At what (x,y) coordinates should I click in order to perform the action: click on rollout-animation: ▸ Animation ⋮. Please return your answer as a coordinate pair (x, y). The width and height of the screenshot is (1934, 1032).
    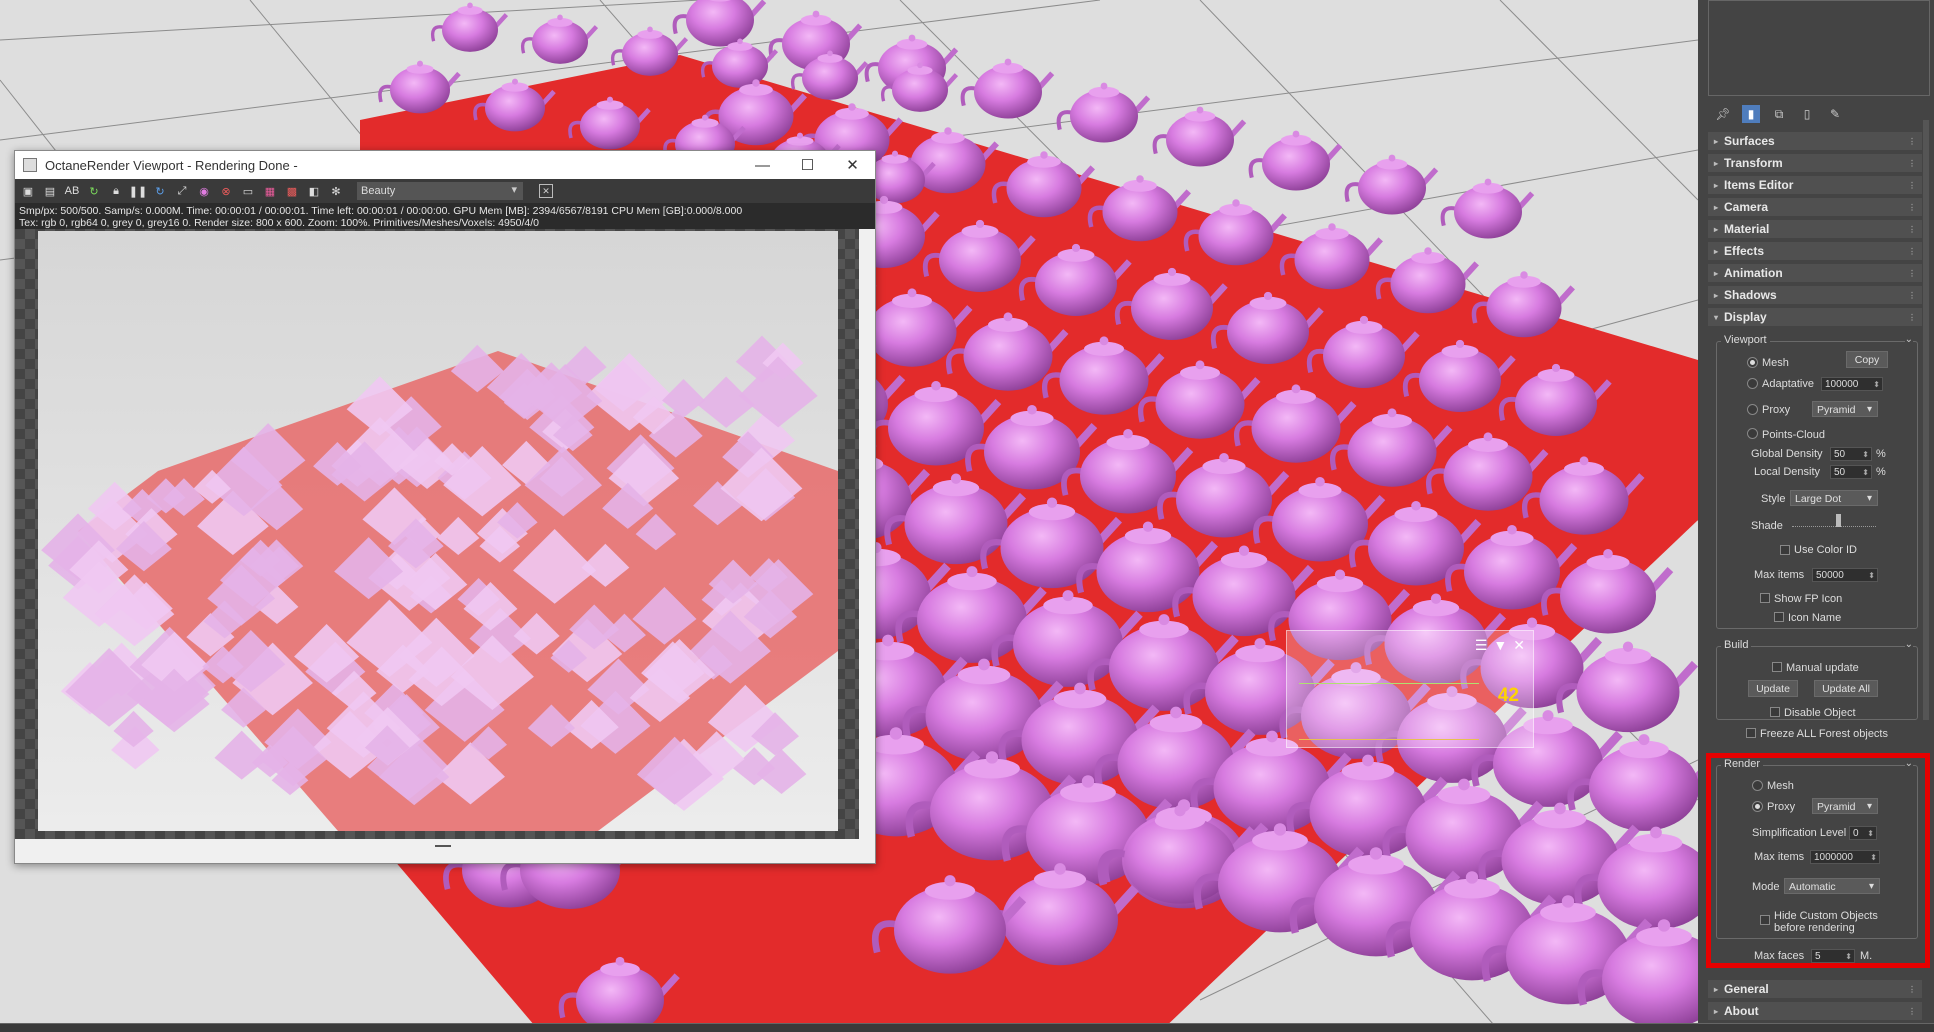
    Looking at the image, I should click on (1815, 273).